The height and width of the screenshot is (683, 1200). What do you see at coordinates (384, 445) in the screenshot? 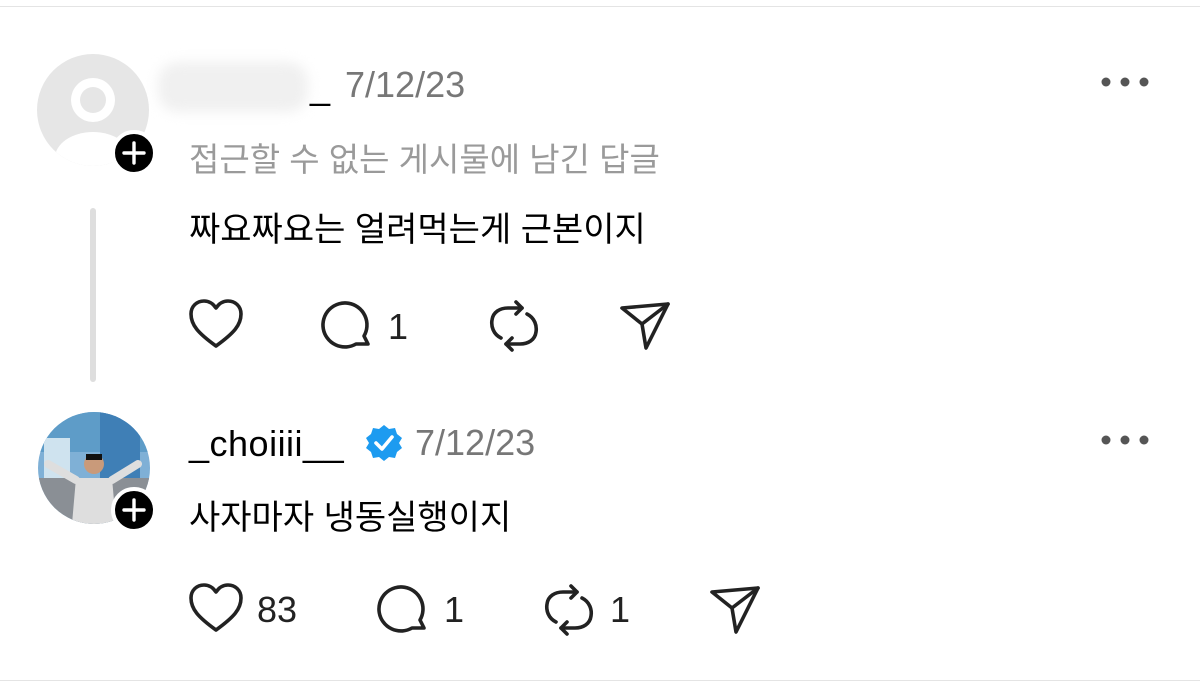
I see `verified-badge-icon` at bounding box center [384, 445].